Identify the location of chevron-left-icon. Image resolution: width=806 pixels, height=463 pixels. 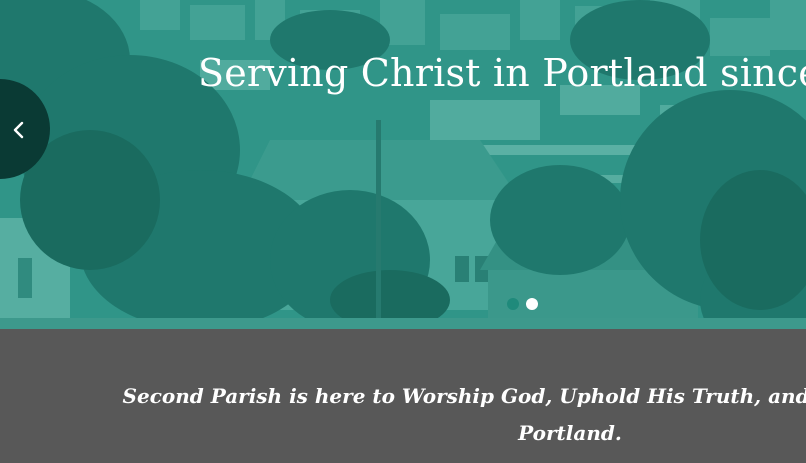
(19, 132).